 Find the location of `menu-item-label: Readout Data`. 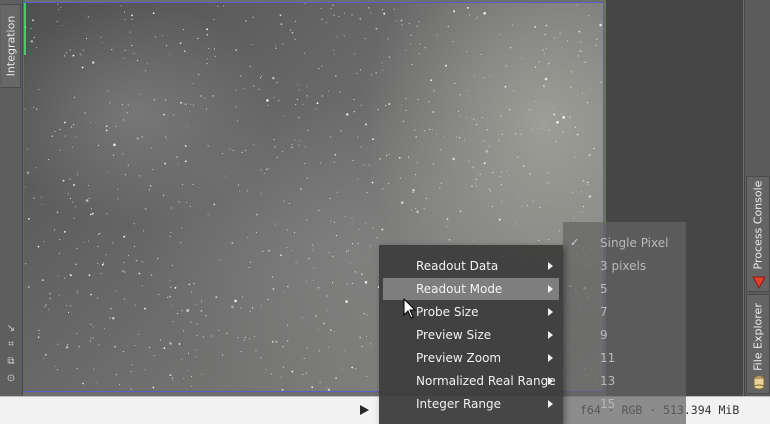

menu-item-label: Readout Data is located at coordinates (457, 266).